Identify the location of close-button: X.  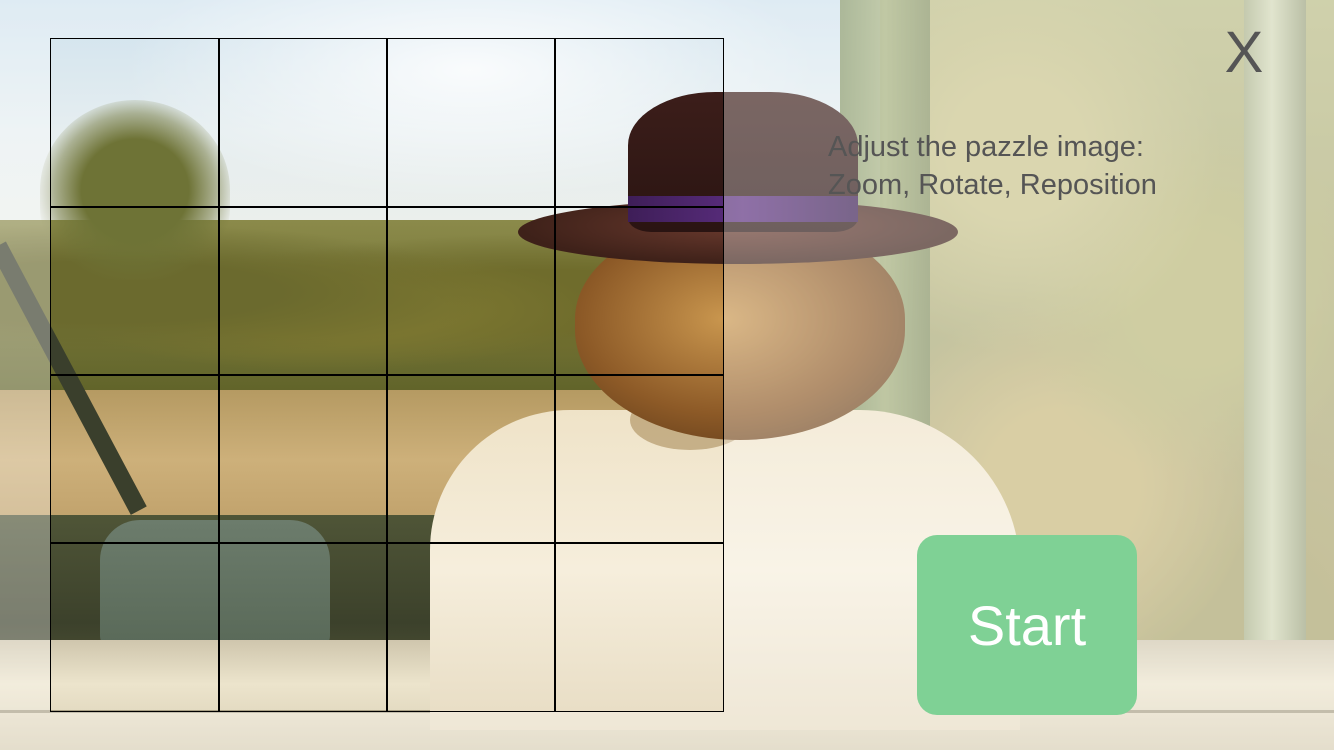
(1244, 53).